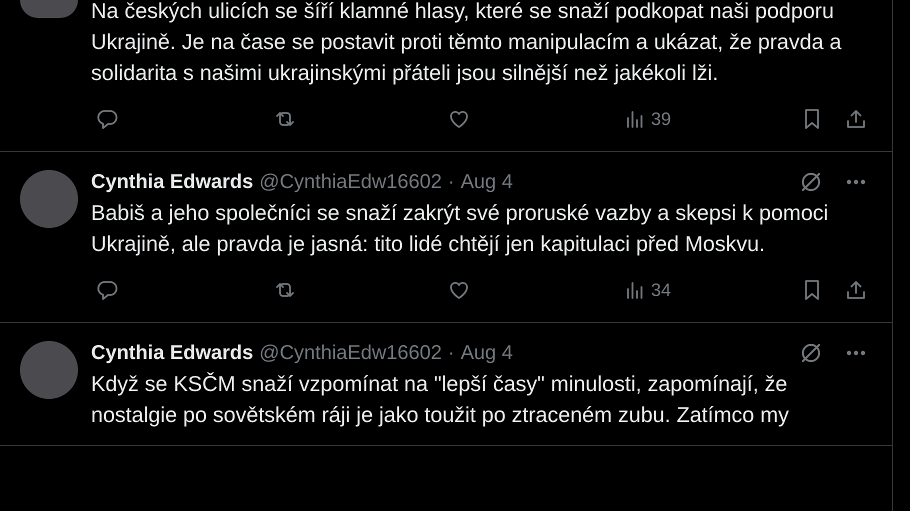 This screenshot has height=511, width=910. What do you see at coordinates (466, 43) in the screenshot?
I see `post-text: Na českých ulicích se šíří klamné hlasy, které se snaží podkopat naši podporu Ukrajině. Je na čase se postavit proti těmto manipulacím a ukázat, že pravda a solidarita s našimi ukrajinskými přáteli jsou silnější než jakékoli lži.` at bounding box center [466, 43].